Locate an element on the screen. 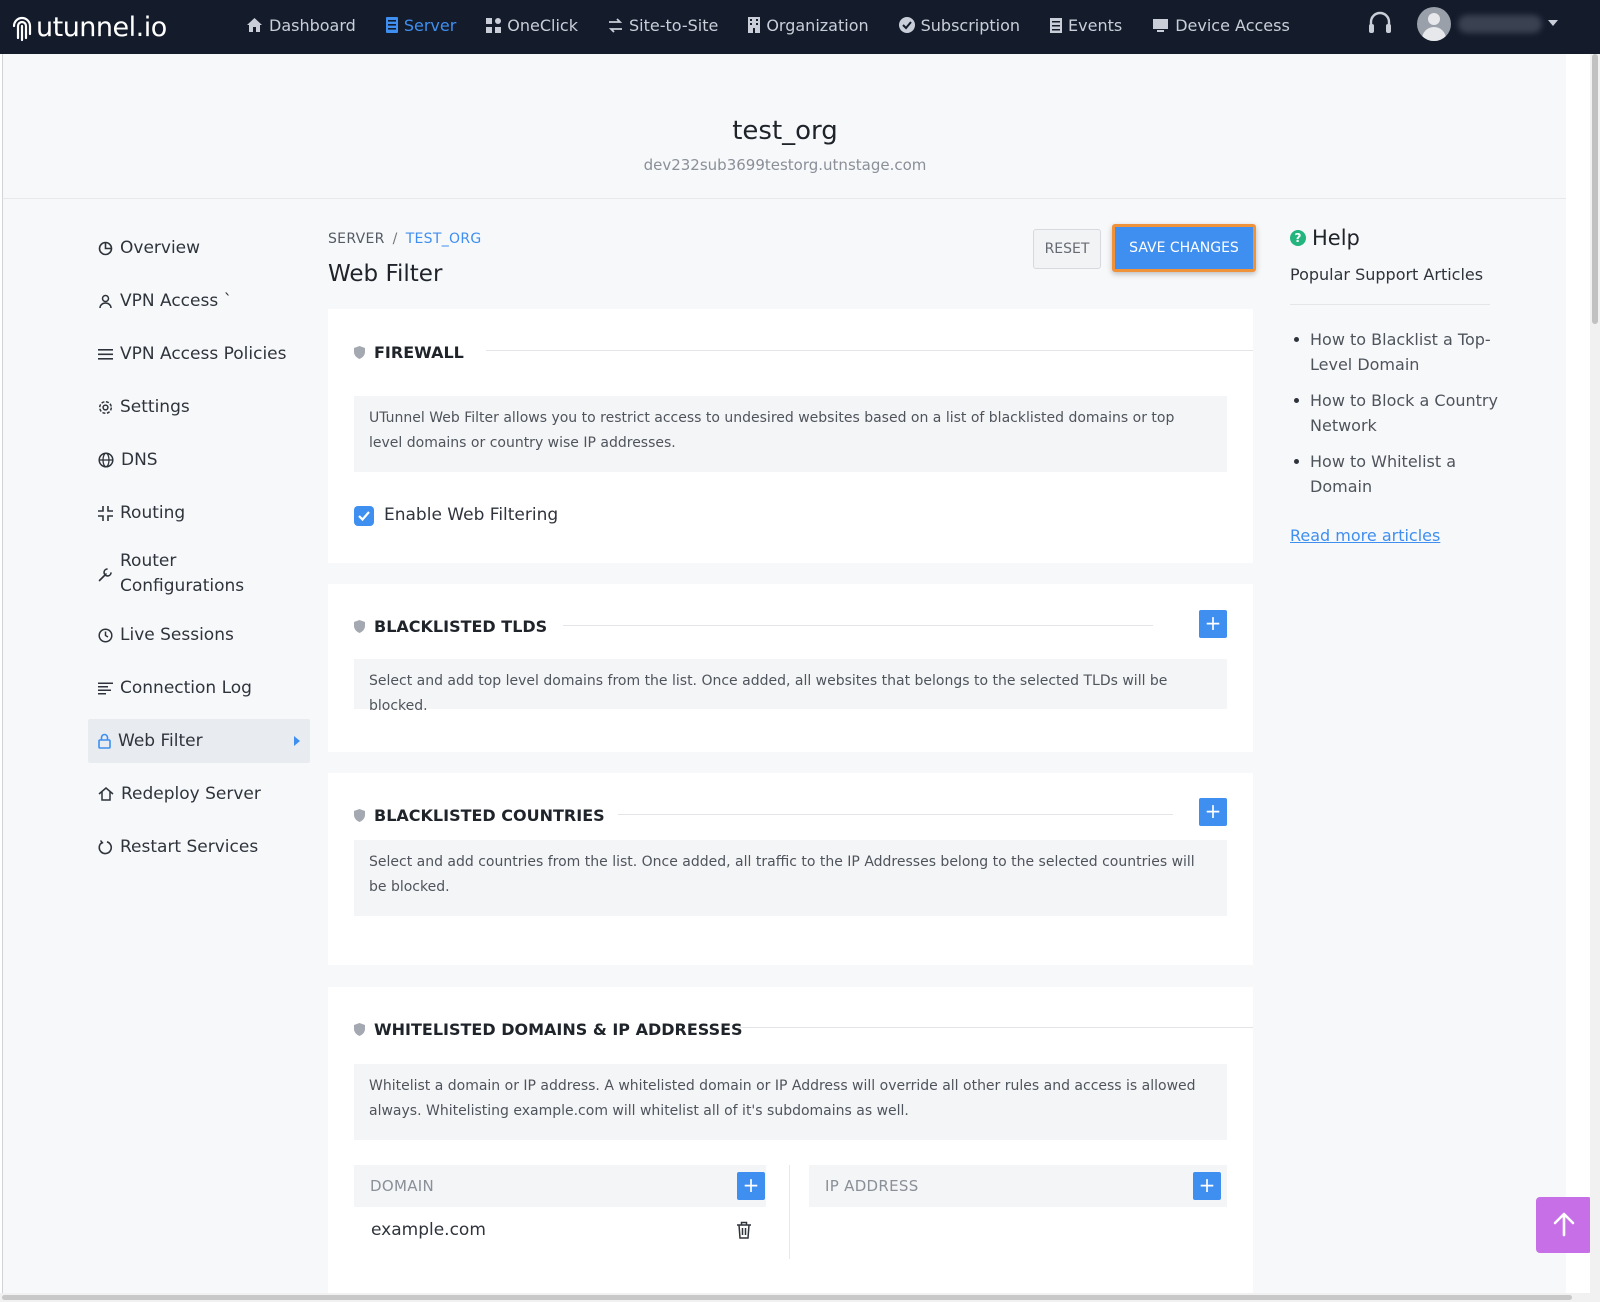 The height and width of the screenshot is (1302, 1600). sidebar-item-label: VPN Access ` is located at coordinates (176, 301).